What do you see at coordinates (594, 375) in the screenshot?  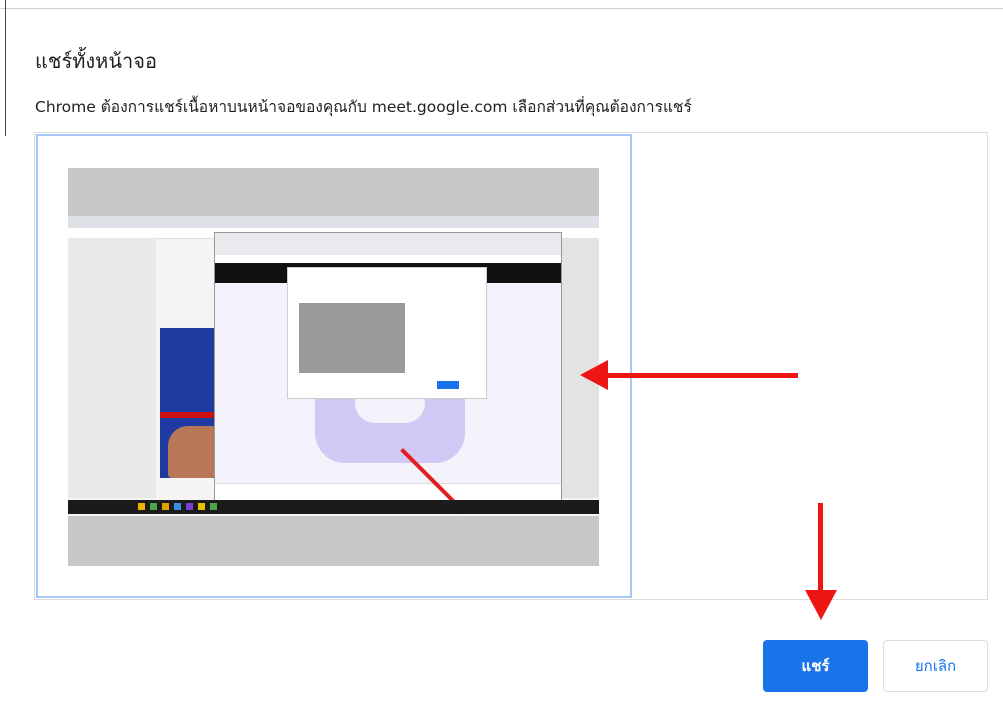 I see `annotation-arrow-left-icon` at bounding box center [594, 375].